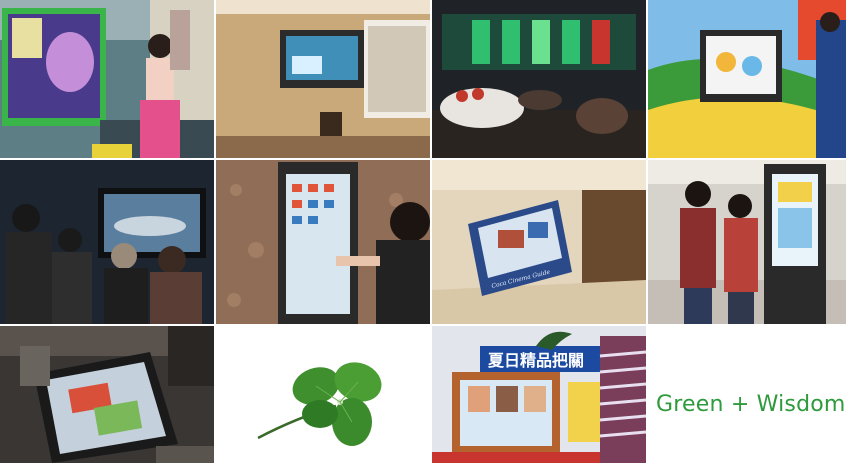  I want to click on photo-wall-mounted-screen, so click(323, 79).